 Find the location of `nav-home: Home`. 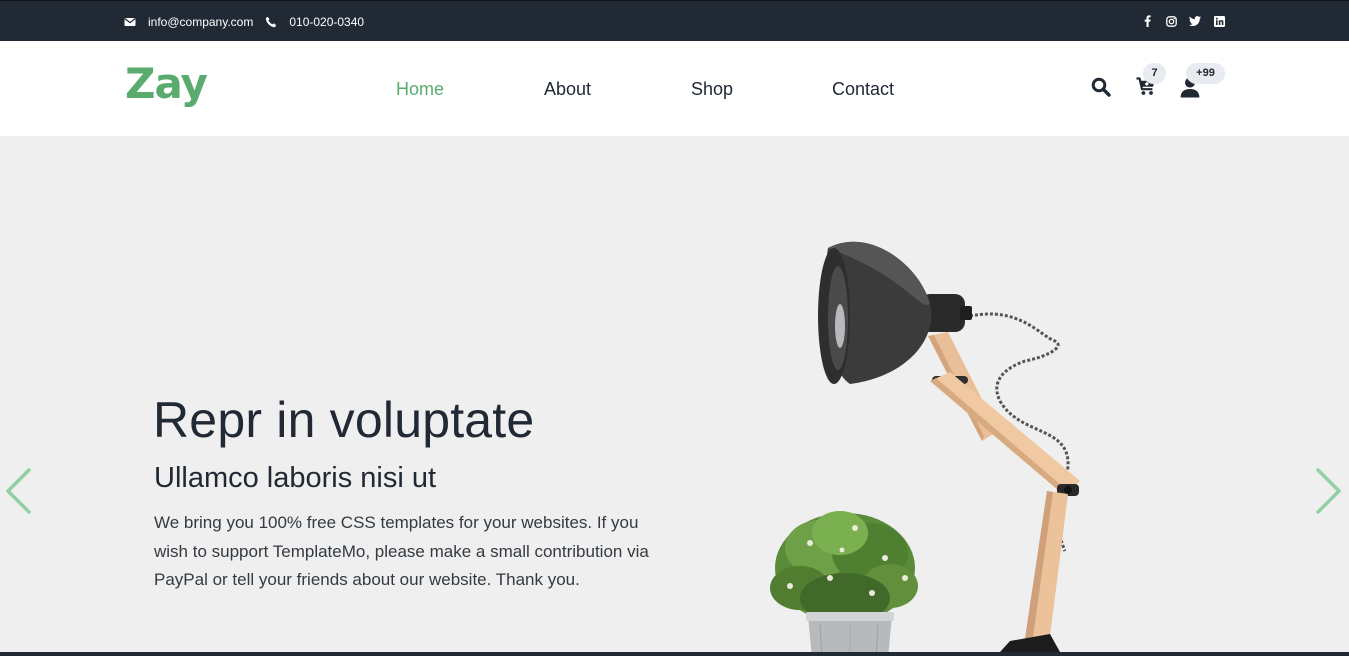

nav-home: Home is located at coordinates (420, 89).